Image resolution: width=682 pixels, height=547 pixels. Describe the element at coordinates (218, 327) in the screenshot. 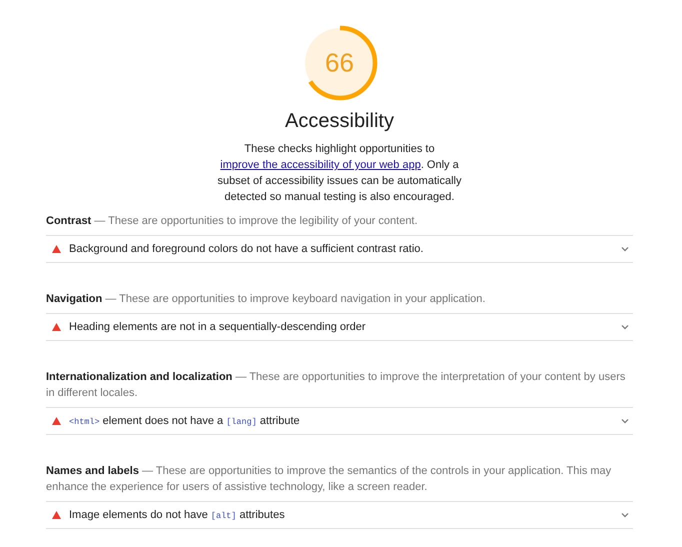

I see `audit-title: Heading elements are not in a sequentially-descending order` at that location.